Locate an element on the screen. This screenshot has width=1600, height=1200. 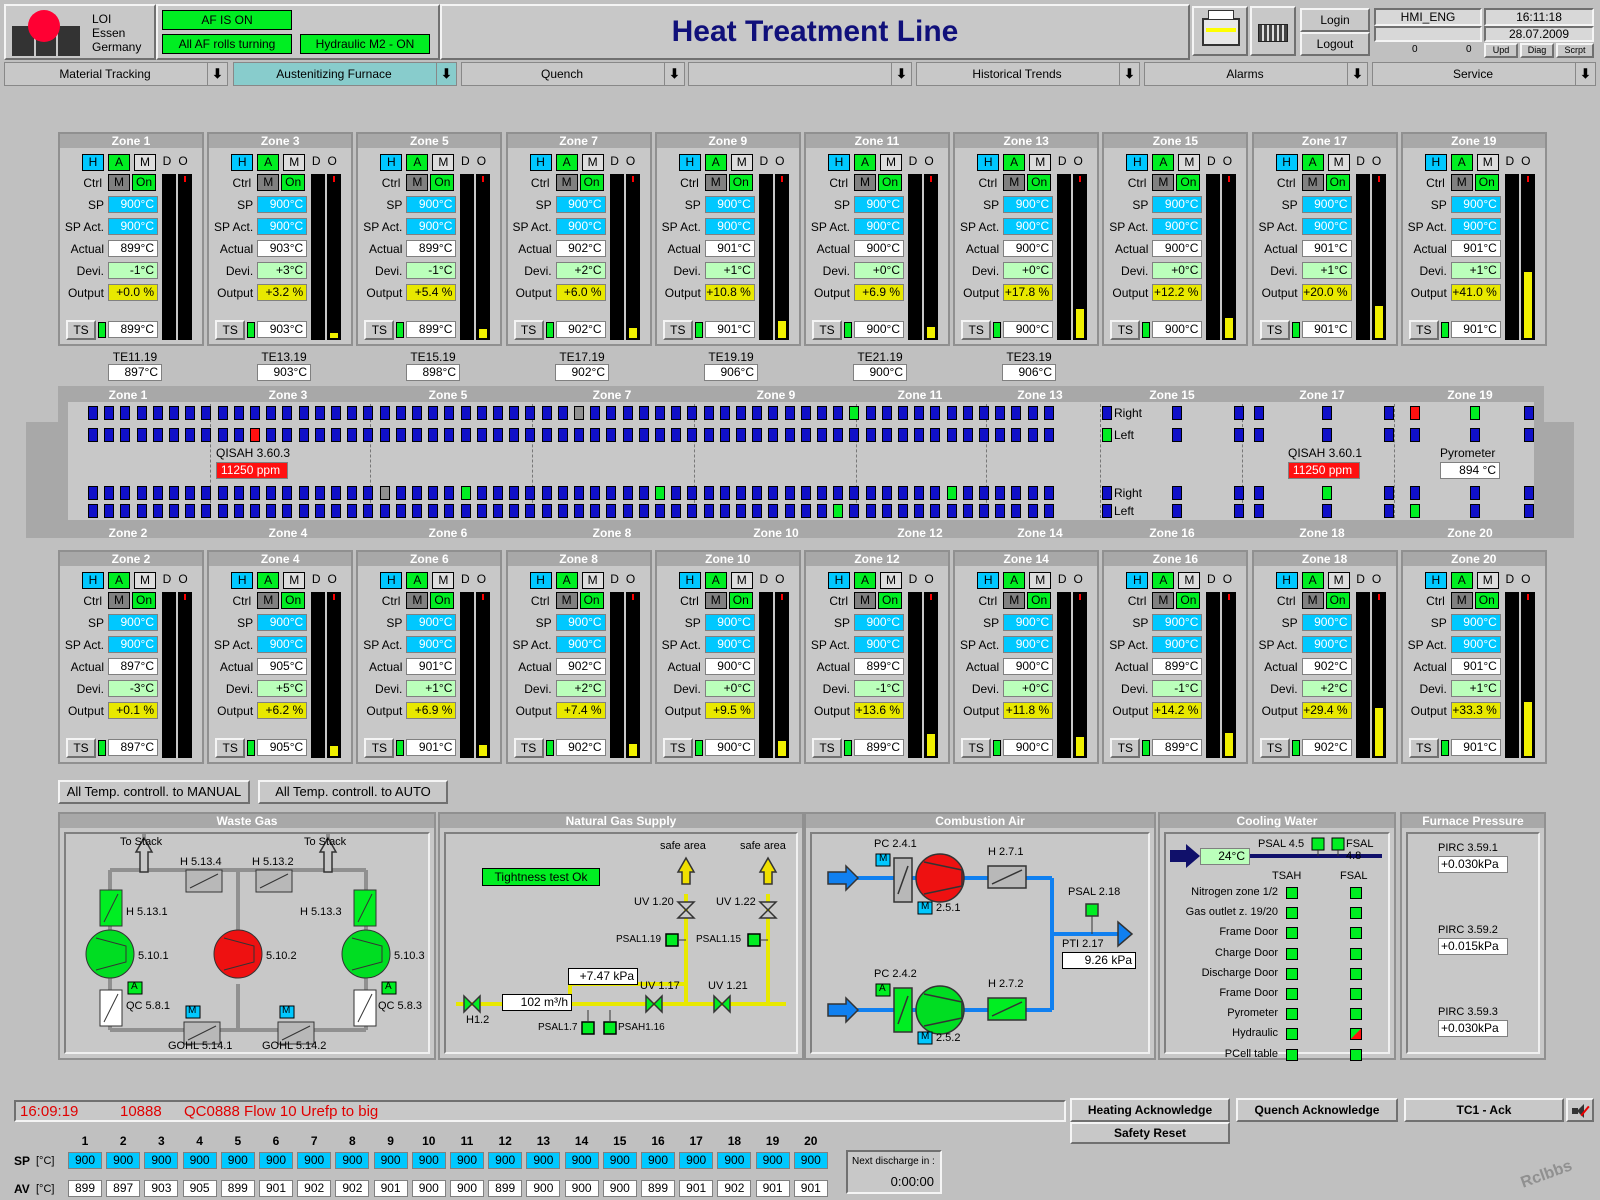
all-auto-button: All Temp. controll. to AUTO is located at coordinates (353, 792).